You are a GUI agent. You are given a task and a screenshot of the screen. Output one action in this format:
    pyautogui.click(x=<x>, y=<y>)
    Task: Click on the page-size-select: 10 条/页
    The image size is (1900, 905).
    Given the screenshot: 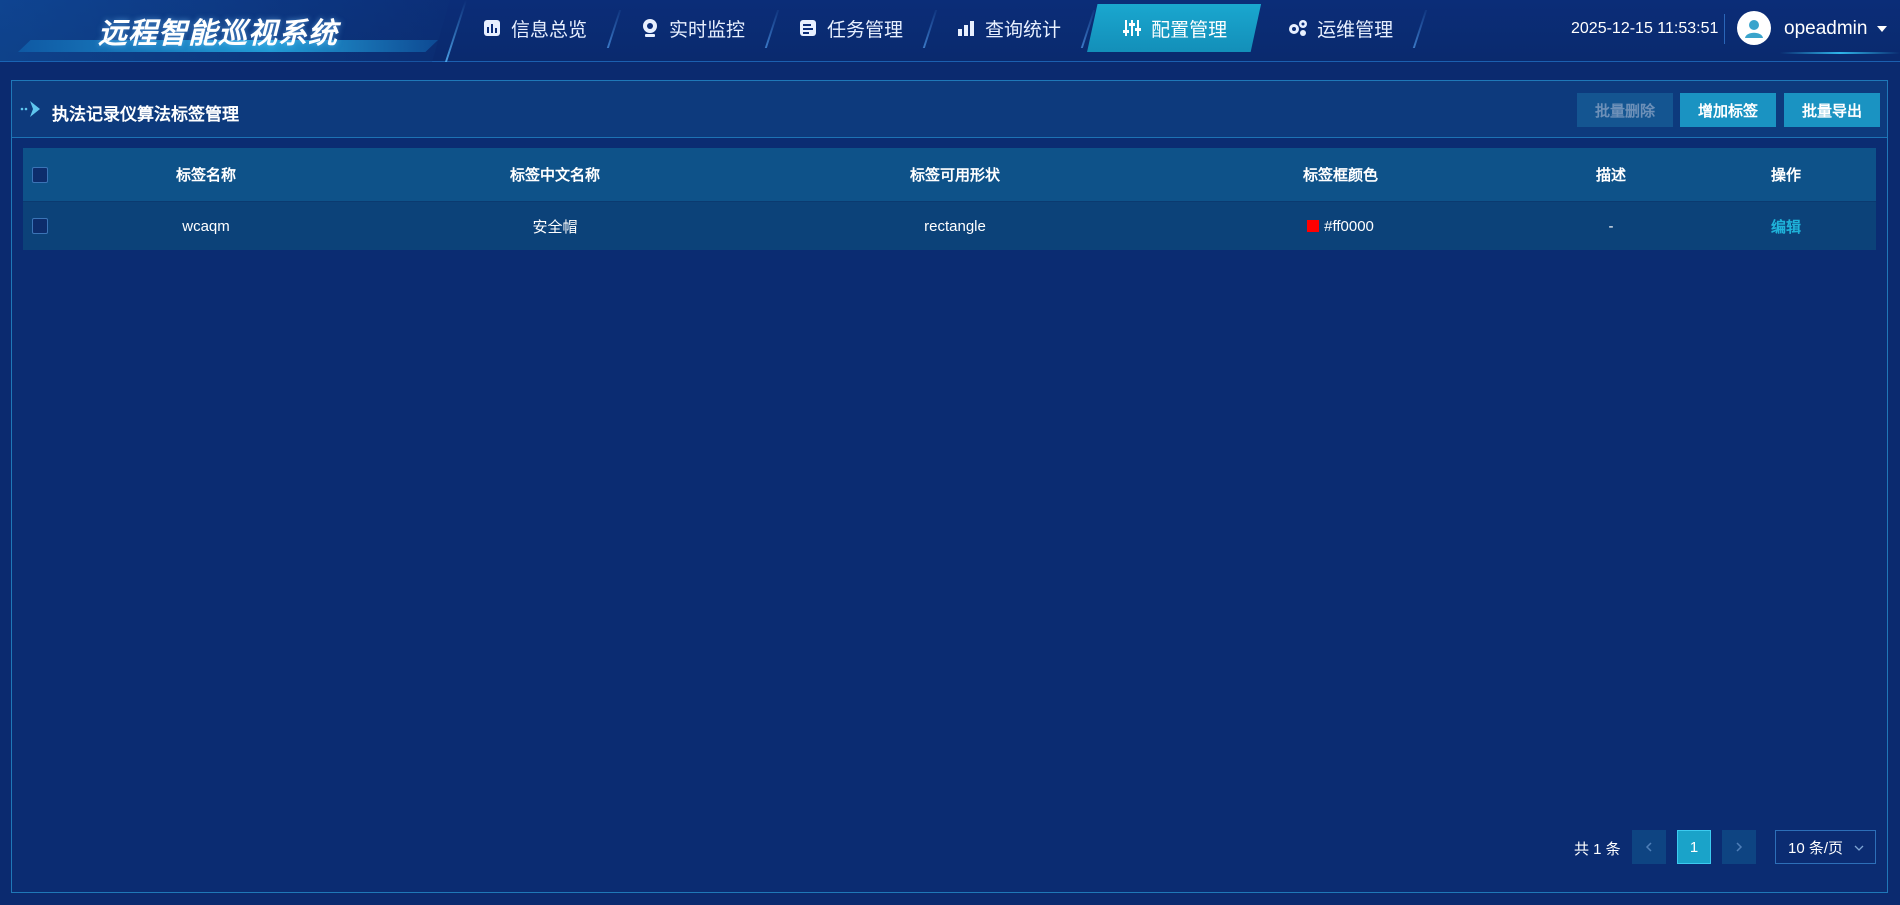 What is the action you would take?
    pyautogui.click(x=1825, y=847)
    